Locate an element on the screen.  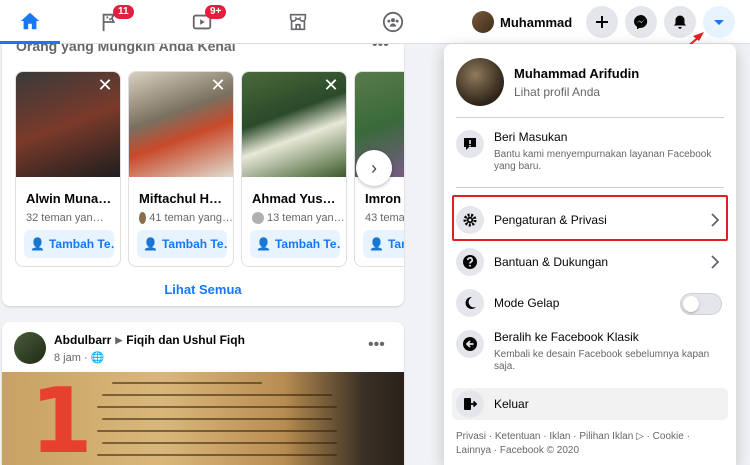
menu-item-dark-mode: Mode Gelap is located at coordinates (590, 305).